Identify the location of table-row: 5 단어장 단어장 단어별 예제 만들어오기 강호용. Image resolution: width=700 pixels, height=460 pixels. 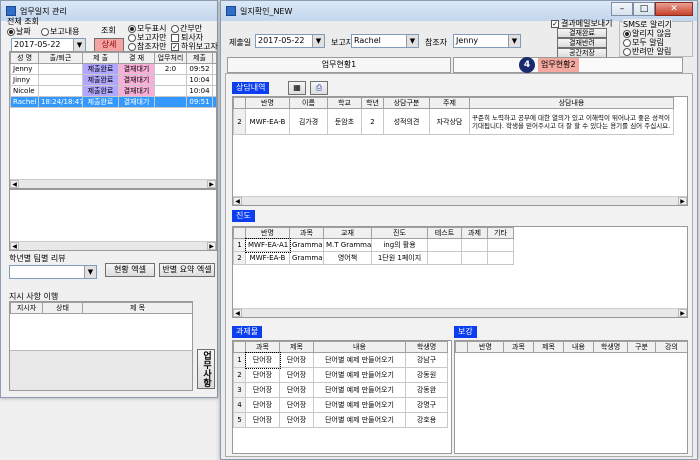
(340, 420).